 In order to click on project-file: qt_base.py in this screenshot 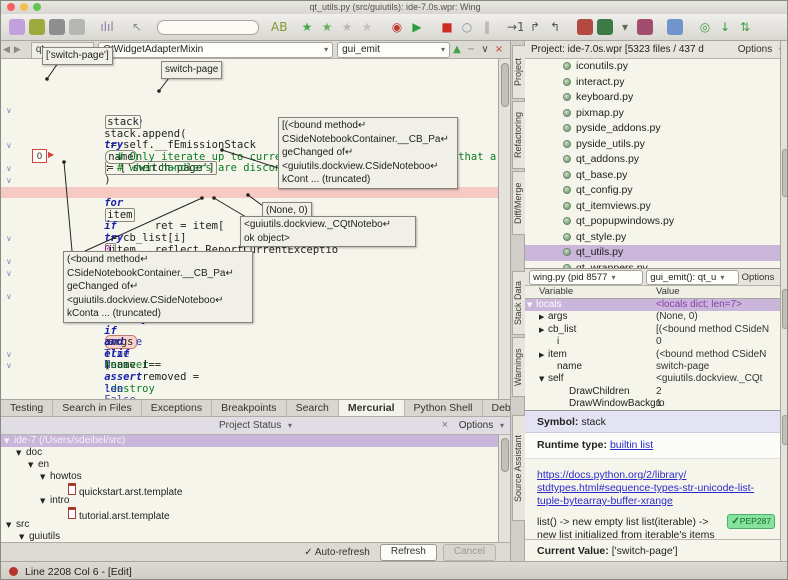, I will do `click(652, 176)`.